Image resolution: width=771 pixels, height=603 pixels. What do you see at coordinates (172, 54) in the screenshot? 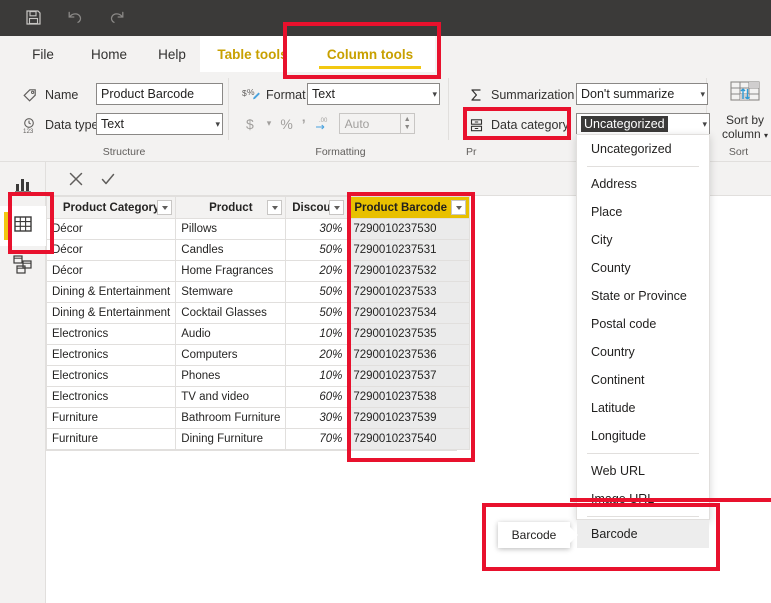
I see `tab-help: Help` at bounding box center [172, 54].